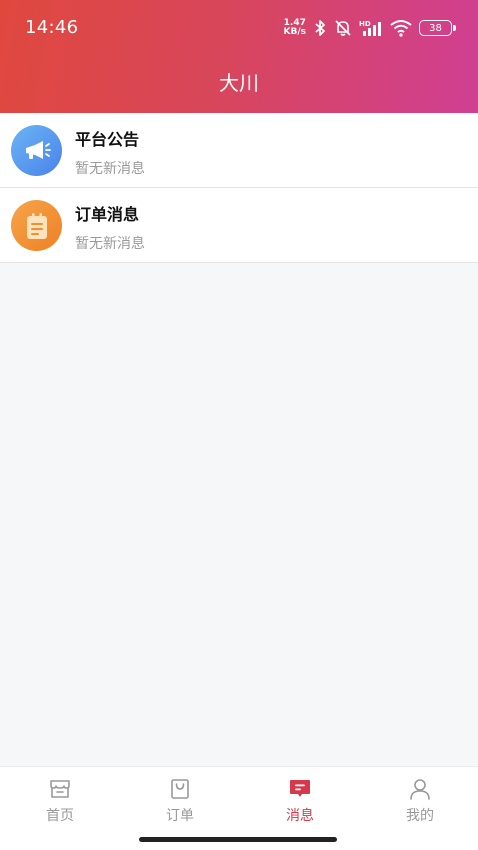  I want to click on status-bar: 14:46 1.47 KB/s HD 38, so click(239, 28).